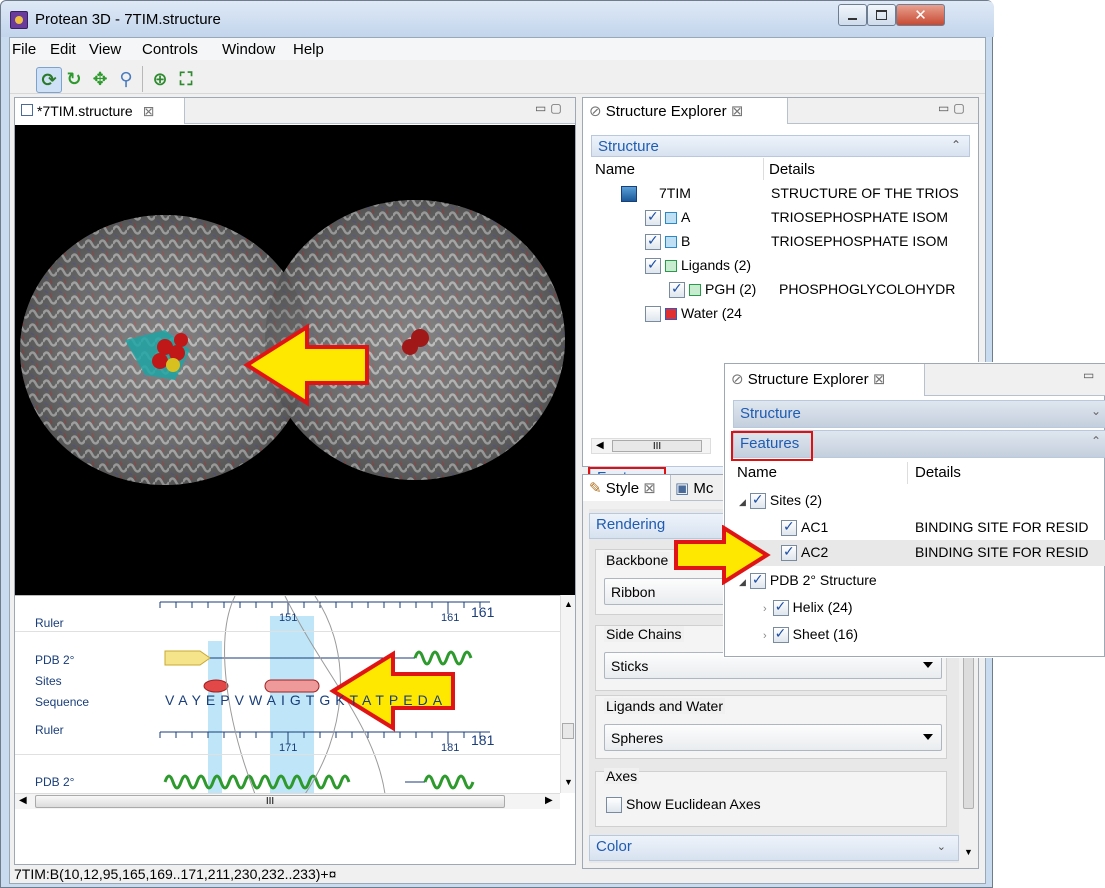  What do you see at coordinates (796, 500) in the screenshot?
I see `tree-row-name: Sites (2)` at bounding box center [796, 500].